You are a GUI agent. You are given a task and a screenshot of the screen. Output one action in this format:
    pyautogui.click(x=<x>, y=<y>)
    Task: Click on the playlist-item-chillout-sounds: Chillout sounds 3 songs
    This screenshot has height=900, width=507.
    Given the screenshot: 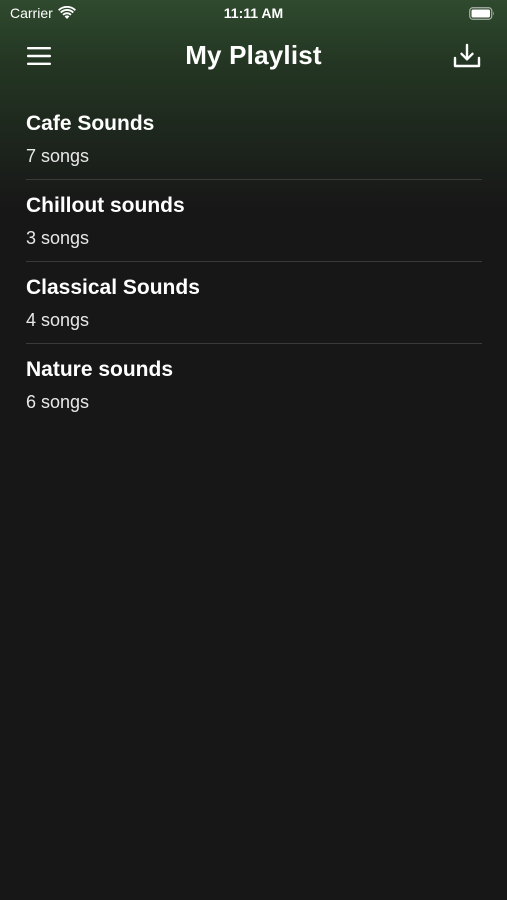 What is the action you would take?
    pyautogui.click(x=254, y=221)
    